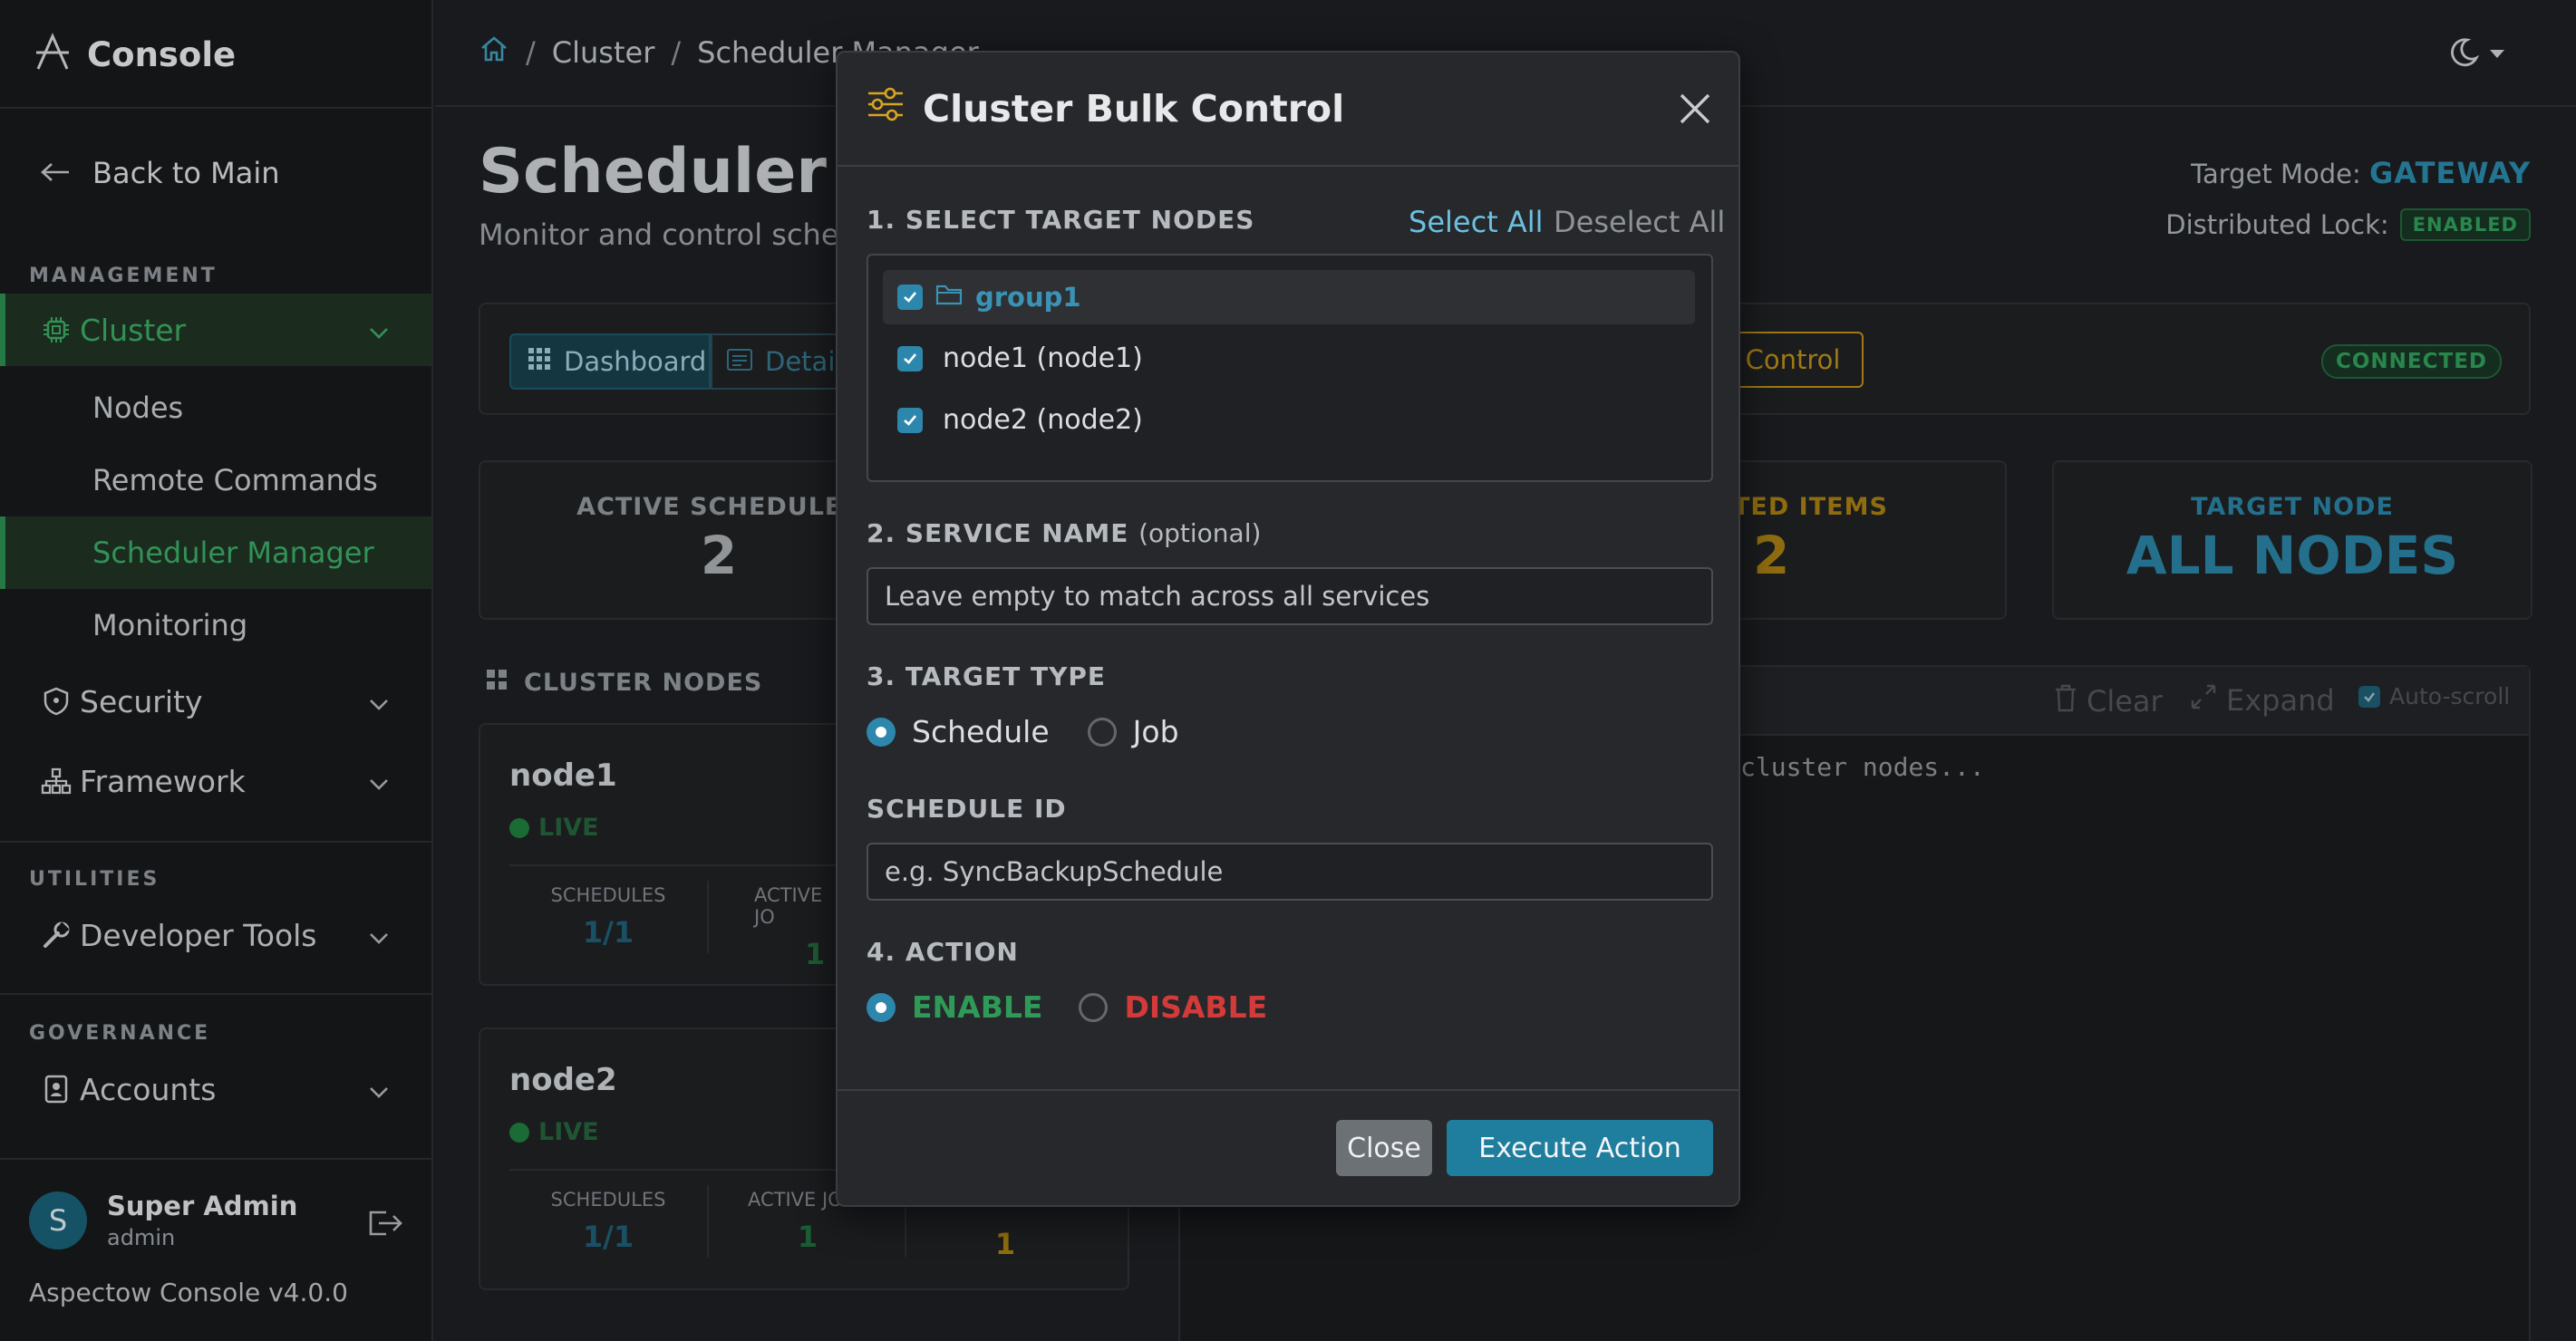  I want to click on target-type-group: Schedule Job, so click(1023, 732).